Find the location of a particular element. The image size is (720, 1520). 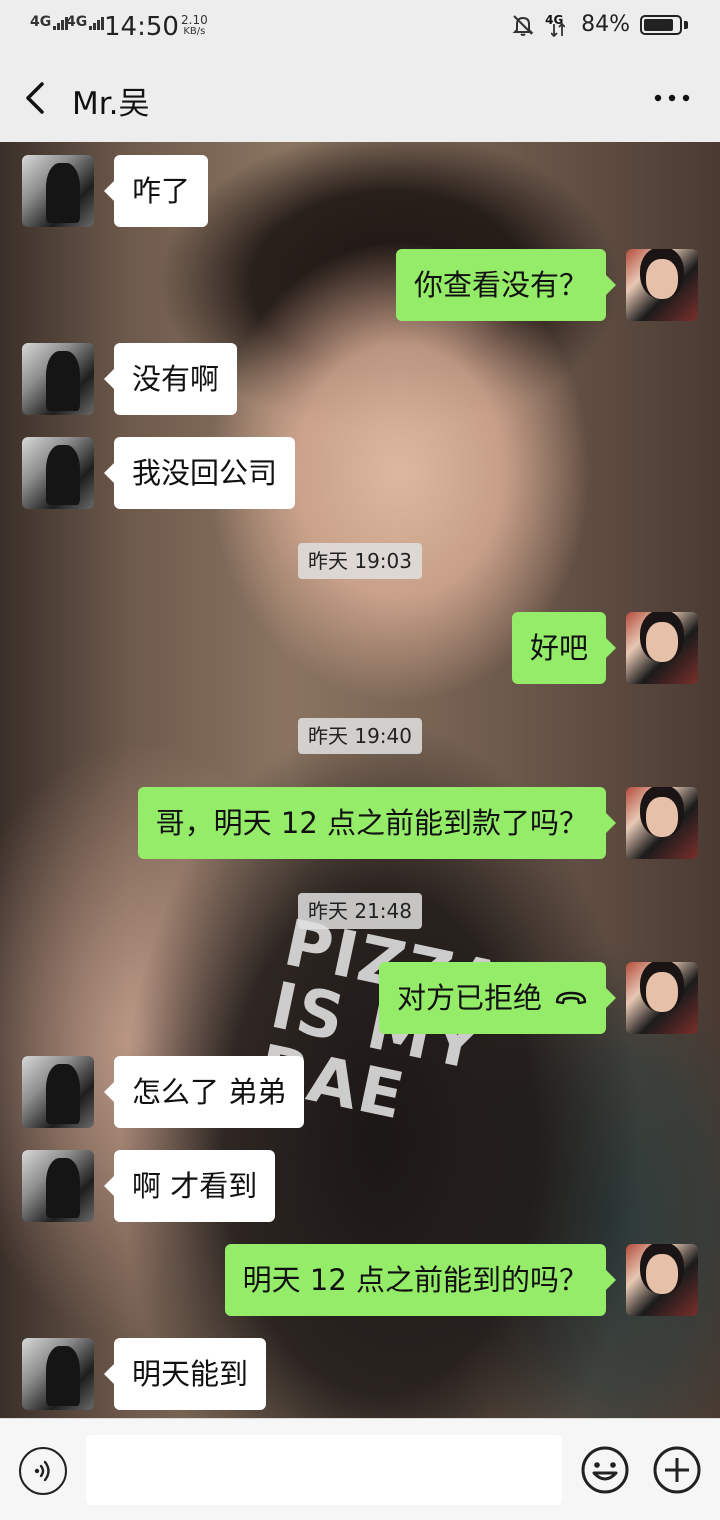

message-bubble-received: 明天能到 is located at coordinates (185, 1374).